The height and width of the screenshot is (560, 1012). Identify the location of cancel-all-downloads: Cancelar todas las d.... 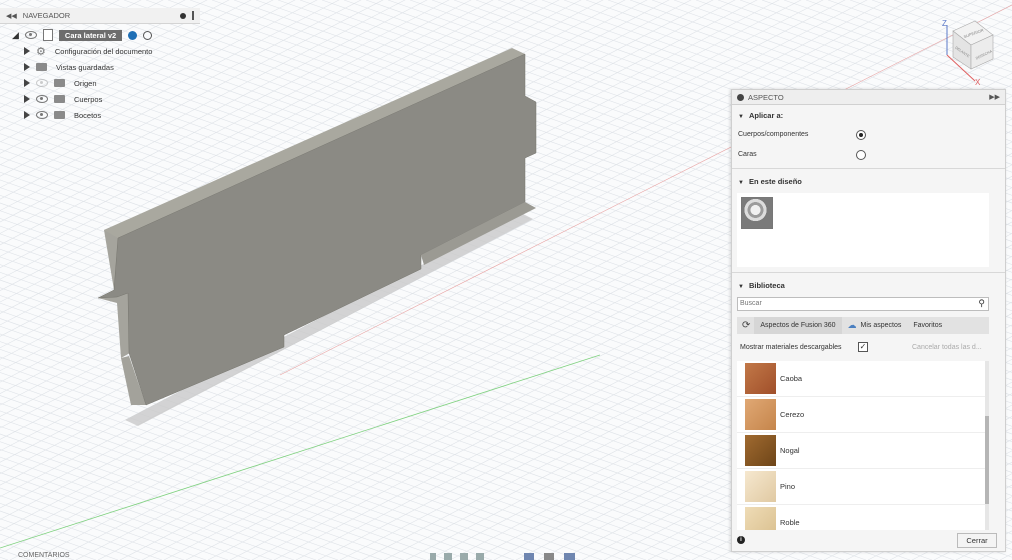
(947, 347).